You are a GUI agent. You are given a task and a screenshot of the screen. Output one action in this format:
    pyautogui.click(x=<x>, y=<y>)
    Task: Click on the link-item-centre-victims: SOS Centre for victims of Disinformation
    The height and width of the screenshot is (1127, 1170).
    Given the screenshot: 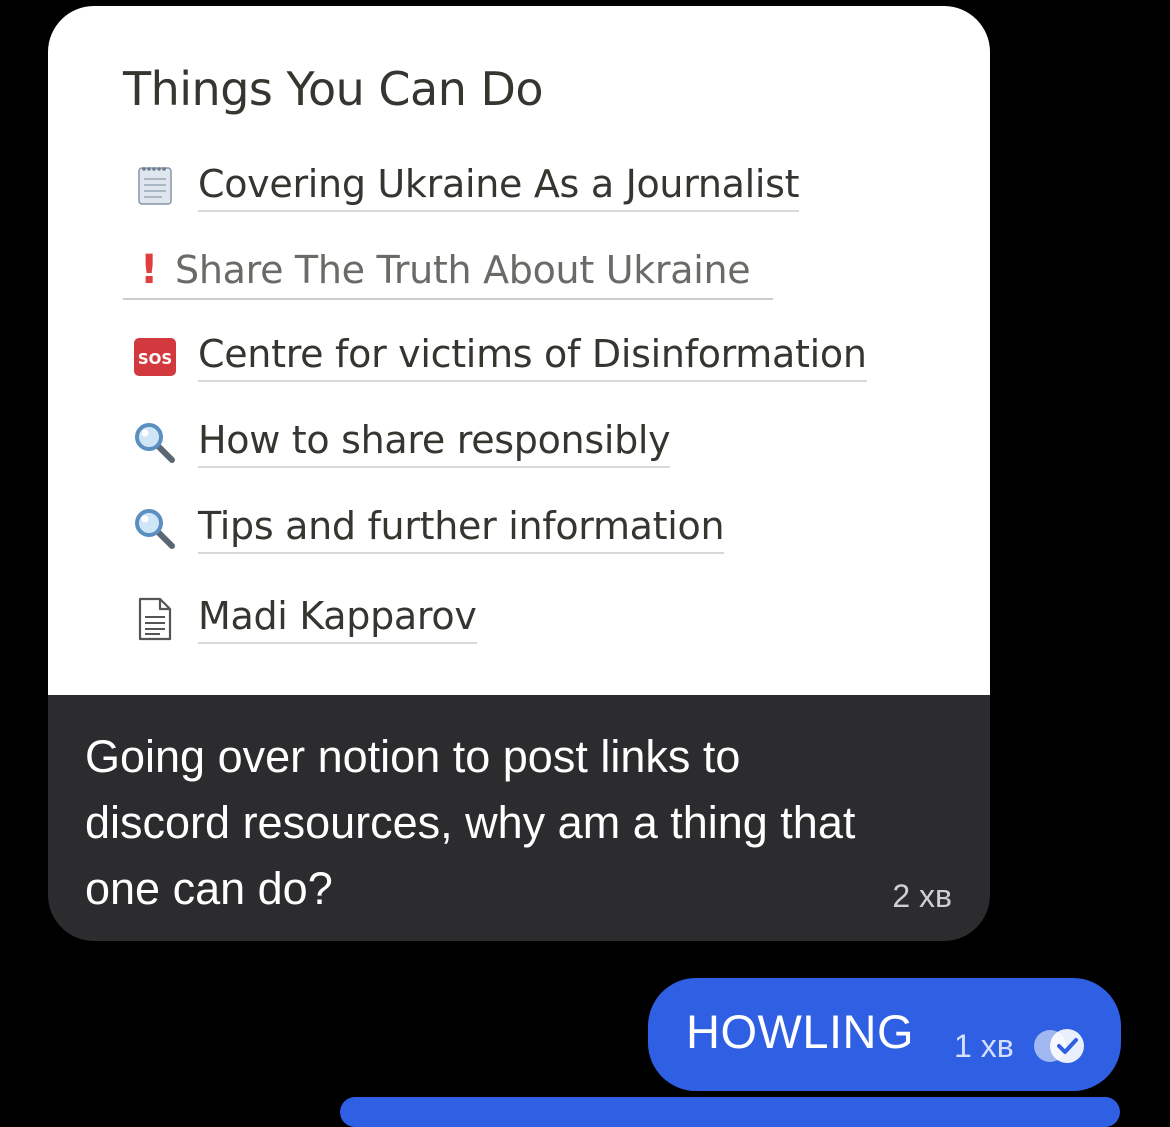 What is the action you would take?
    pyautogui.click(x=519, y=358)
    